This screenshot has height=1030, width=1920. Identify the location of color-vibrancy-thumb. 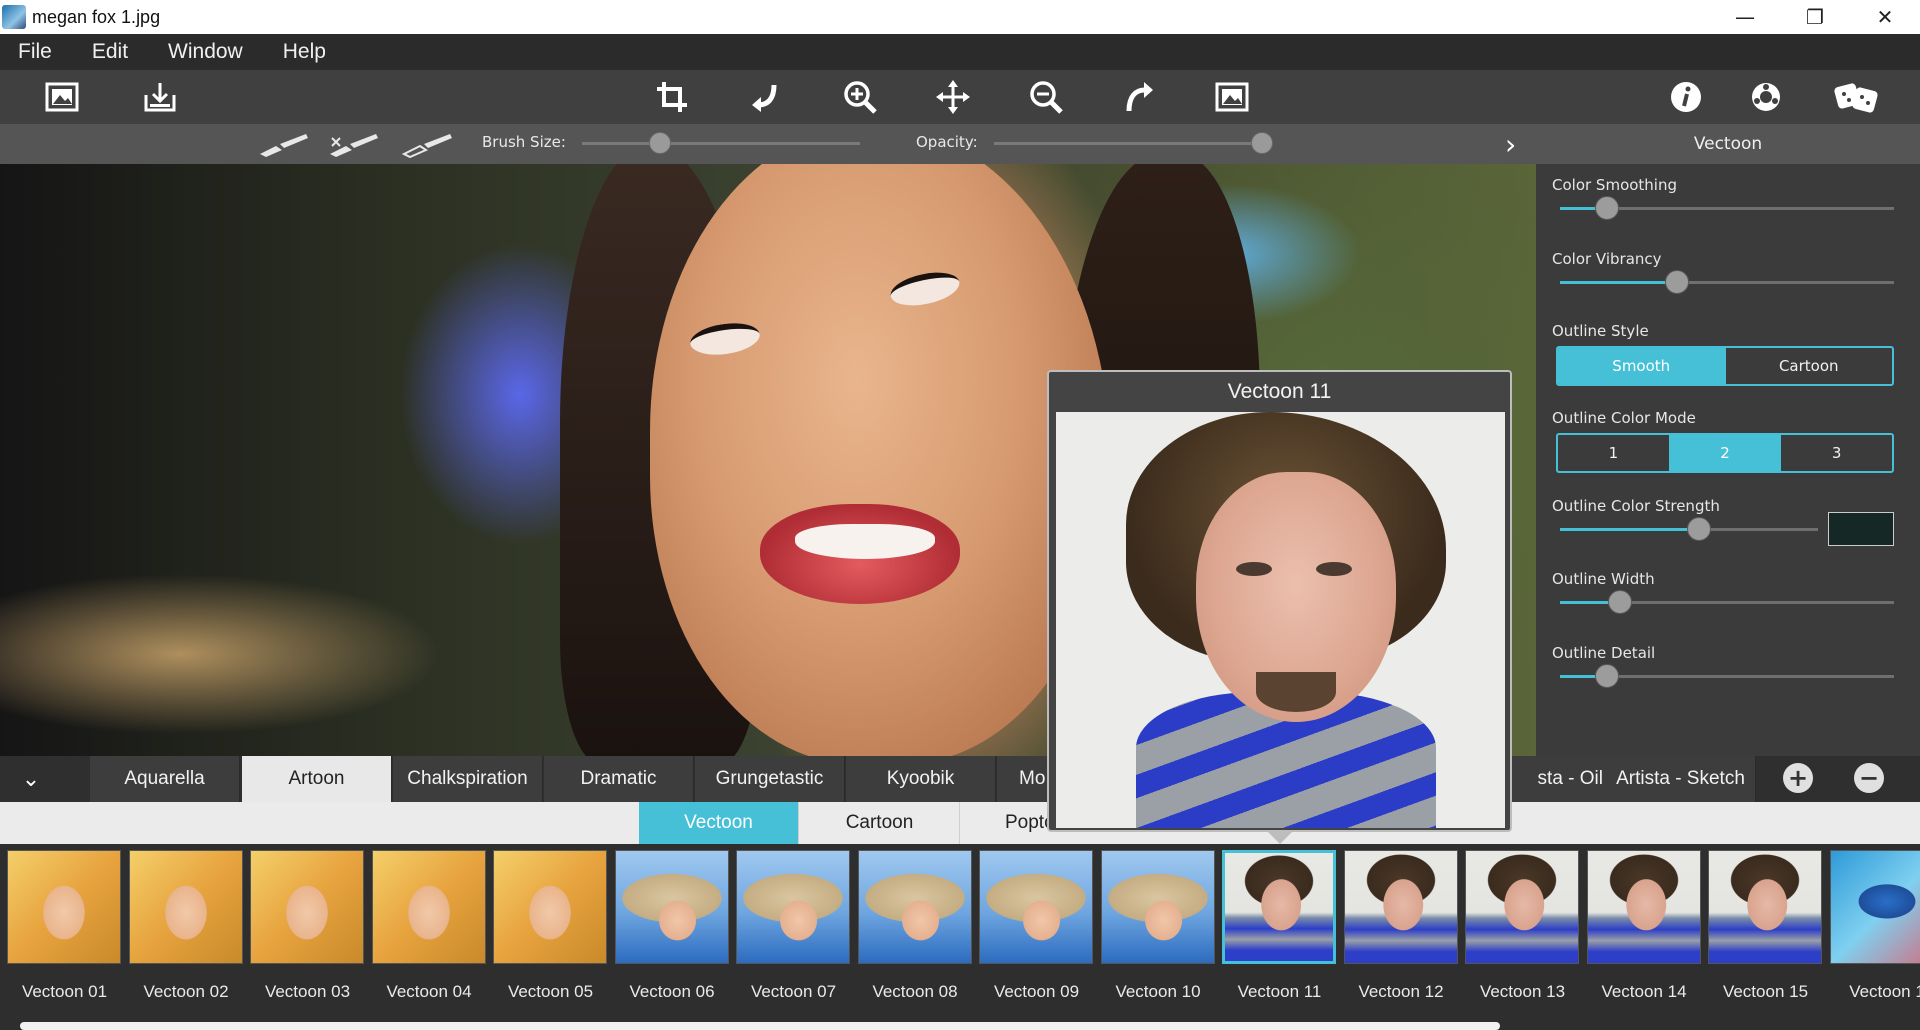
(1676, 282).